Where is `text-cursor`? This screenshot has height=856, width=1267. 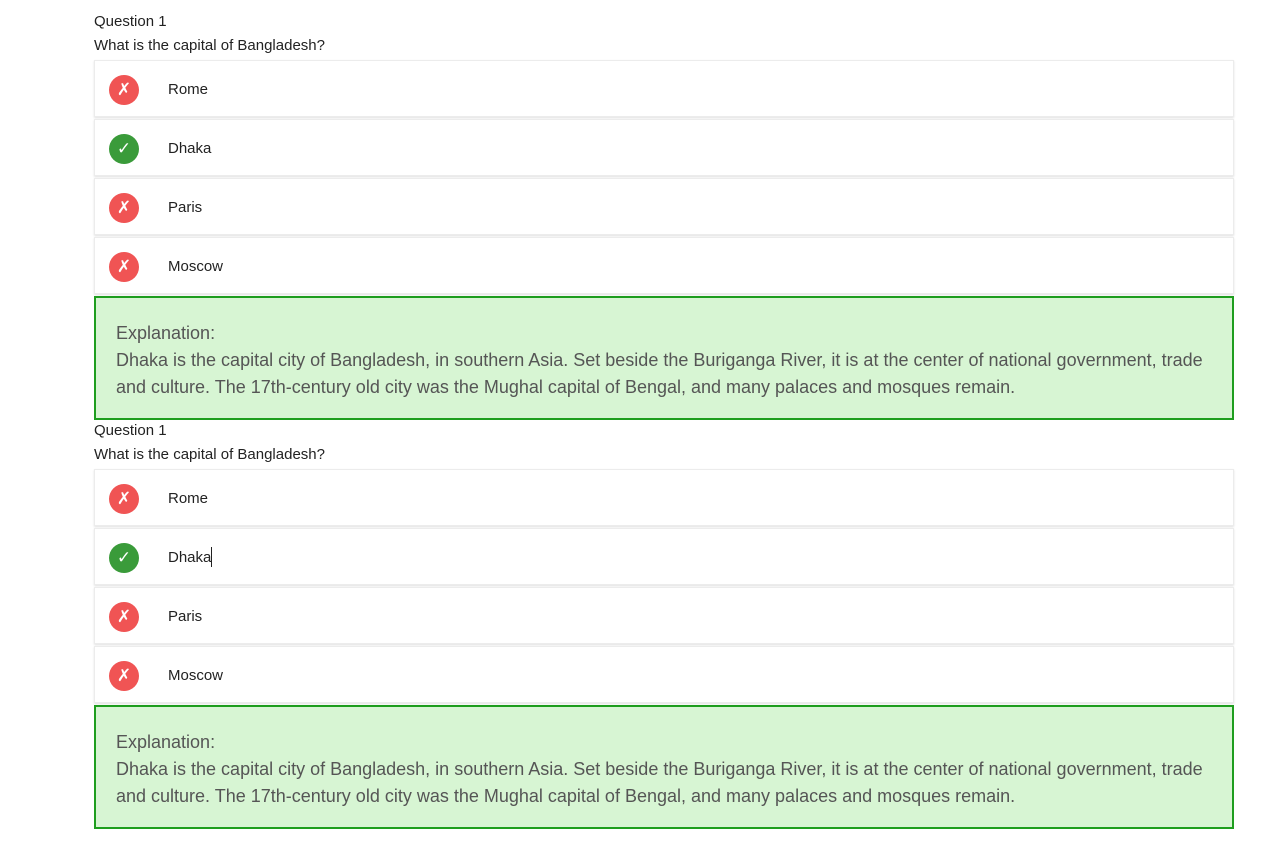 text-cursor is located at coordinates (212, 557).